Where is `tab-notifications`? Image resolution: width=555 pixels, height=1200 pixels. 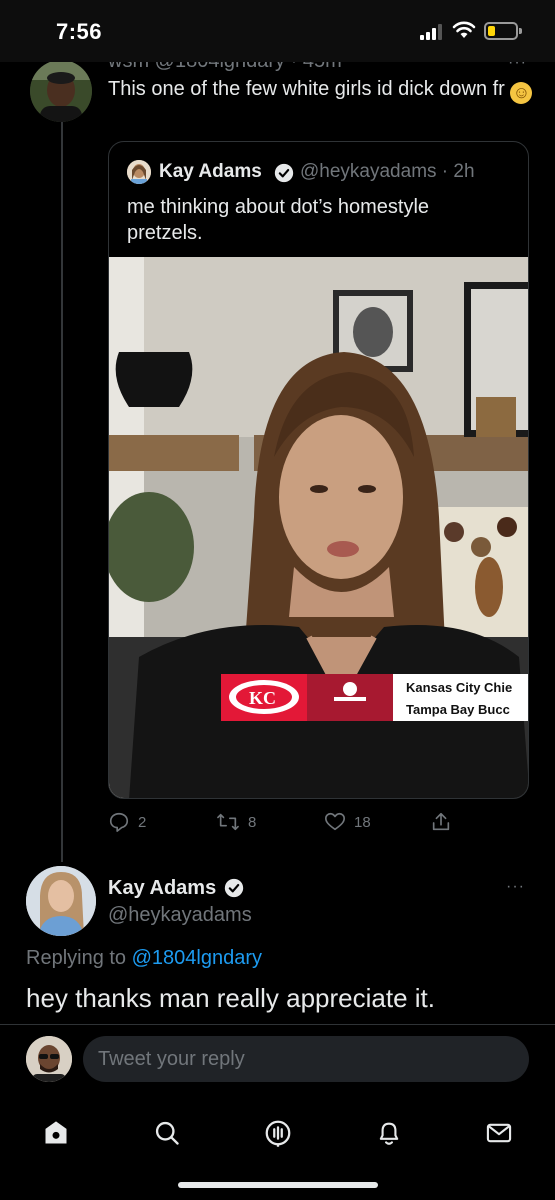 tab-notifications is located at coordinates (389, 1133).